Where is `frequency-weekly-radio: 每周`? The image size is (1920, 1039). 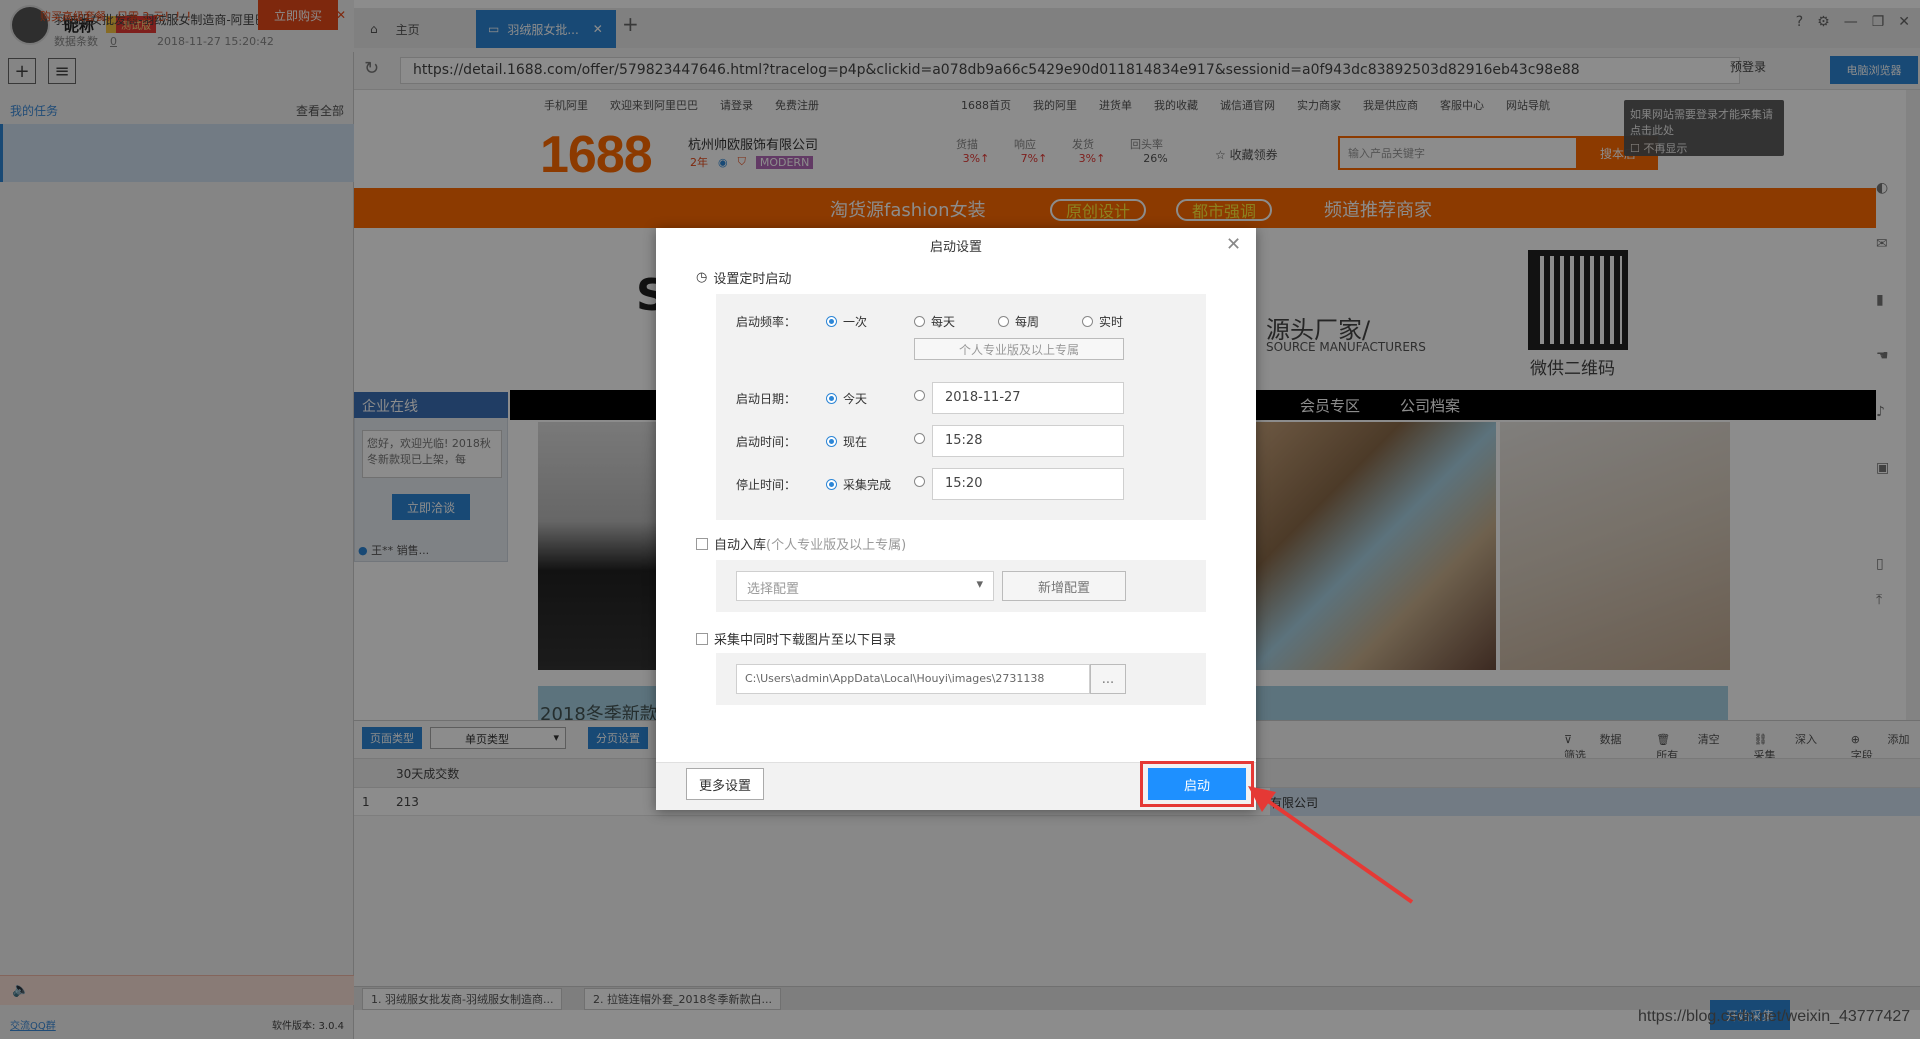
frequency-weekly-radio: 每周 is located at coordinates (1018, 321).